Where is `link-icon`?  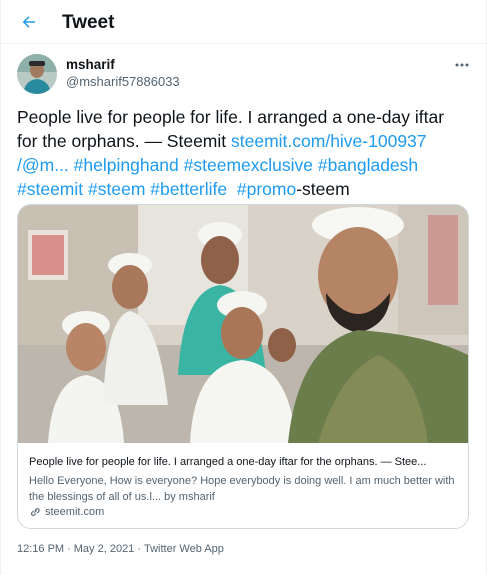
link-icon is located at coordinates (35, 512).